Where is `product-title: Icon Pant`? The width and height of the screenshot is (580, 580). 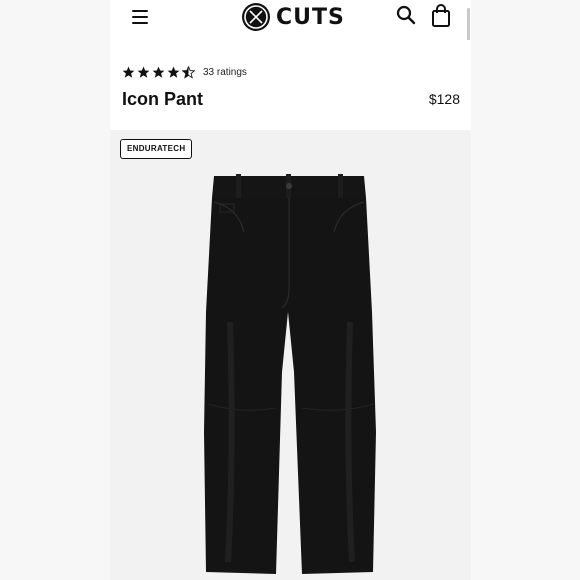 product-title: Icon Pant is located at coordinates (163, 99).